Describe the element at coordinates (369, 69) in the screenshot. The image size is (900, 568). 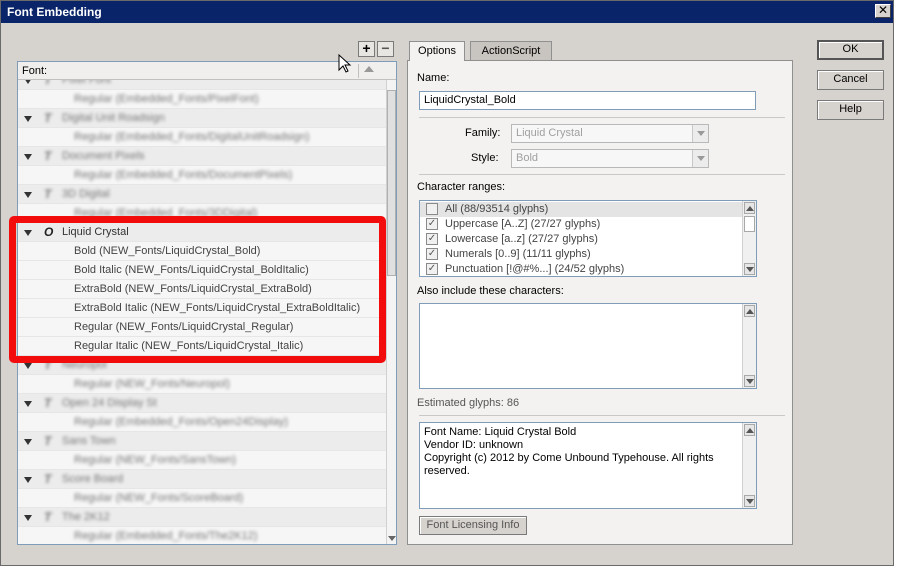
I see `sort-ascending-icon` at that location.